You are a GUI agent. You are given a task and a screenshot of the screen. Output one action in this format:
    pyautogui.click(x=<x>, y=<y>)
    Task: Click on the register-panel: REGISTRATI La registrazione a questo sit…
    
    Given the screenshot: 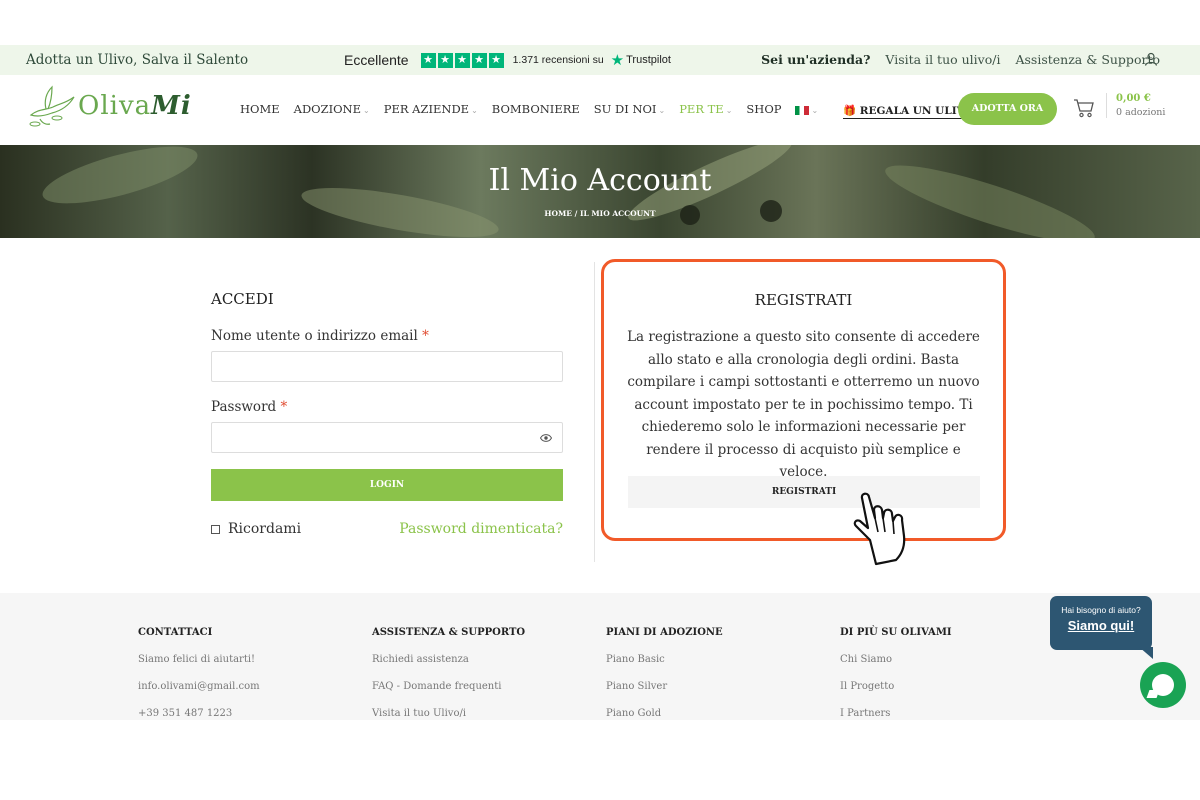 What is the action you would take?
    pyautogui.click(x=803, y=400)
    